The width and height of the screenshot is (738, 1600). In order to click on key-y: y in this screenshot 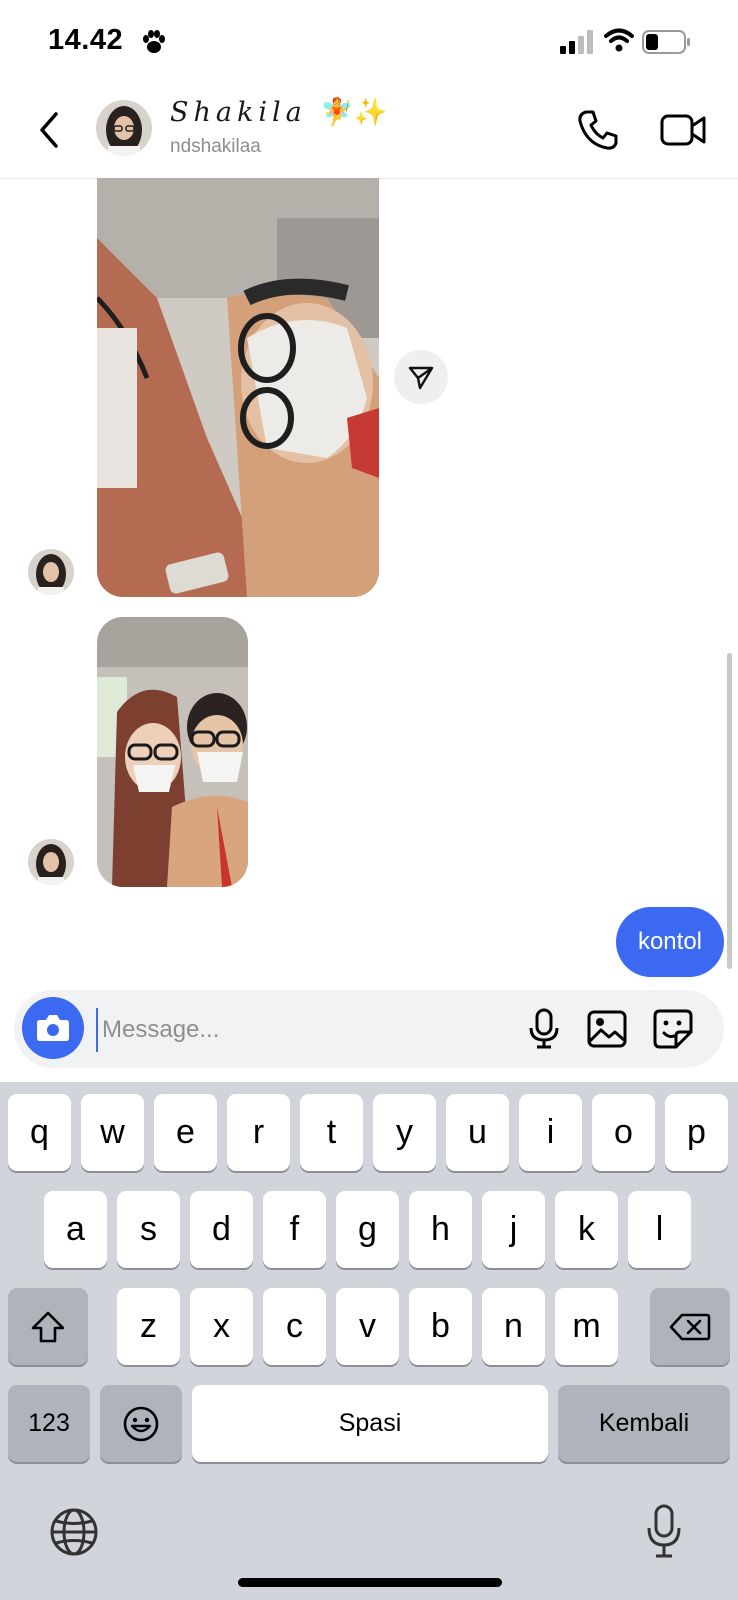, I will do `click(404, 1132)`.